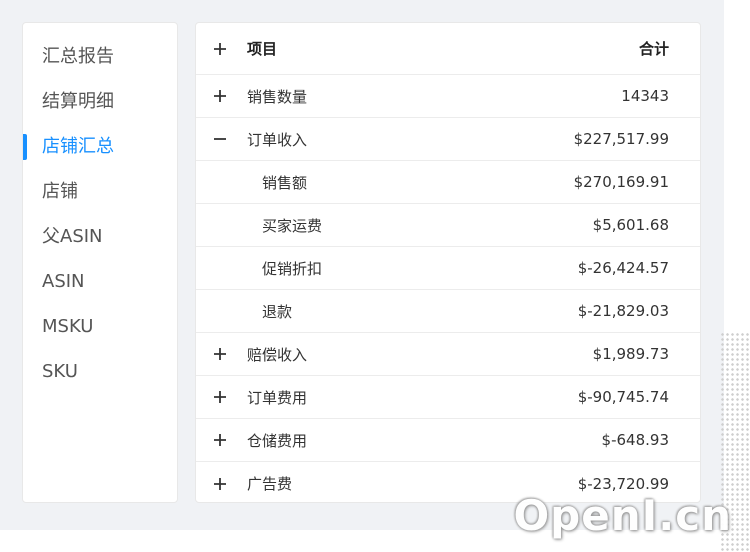  Describe the element at coordinates (100, 372) in the screenshot. I see `sidebar-item-sku: SKU` at that location.